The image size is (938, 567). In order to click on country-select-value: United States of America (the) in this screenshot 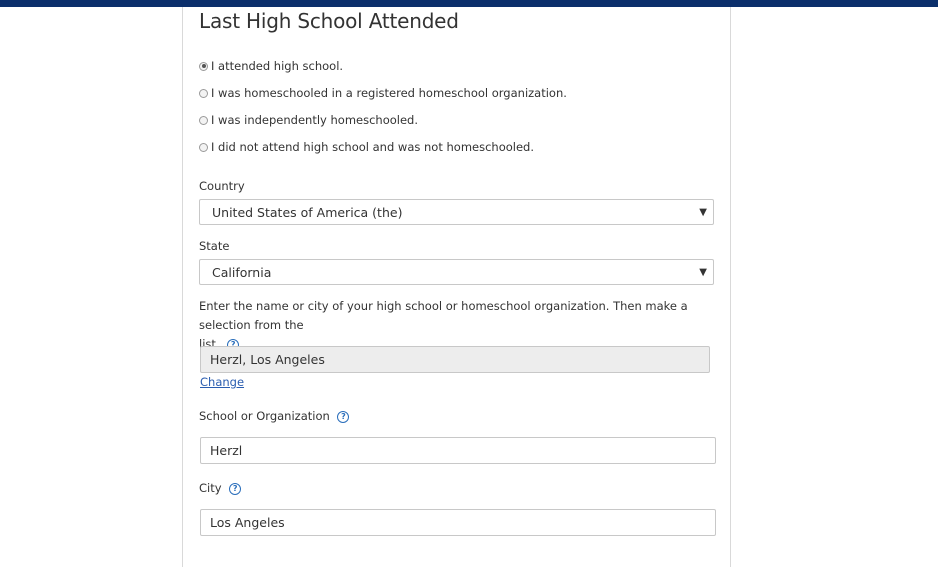, I will do `click(307, 212)`.